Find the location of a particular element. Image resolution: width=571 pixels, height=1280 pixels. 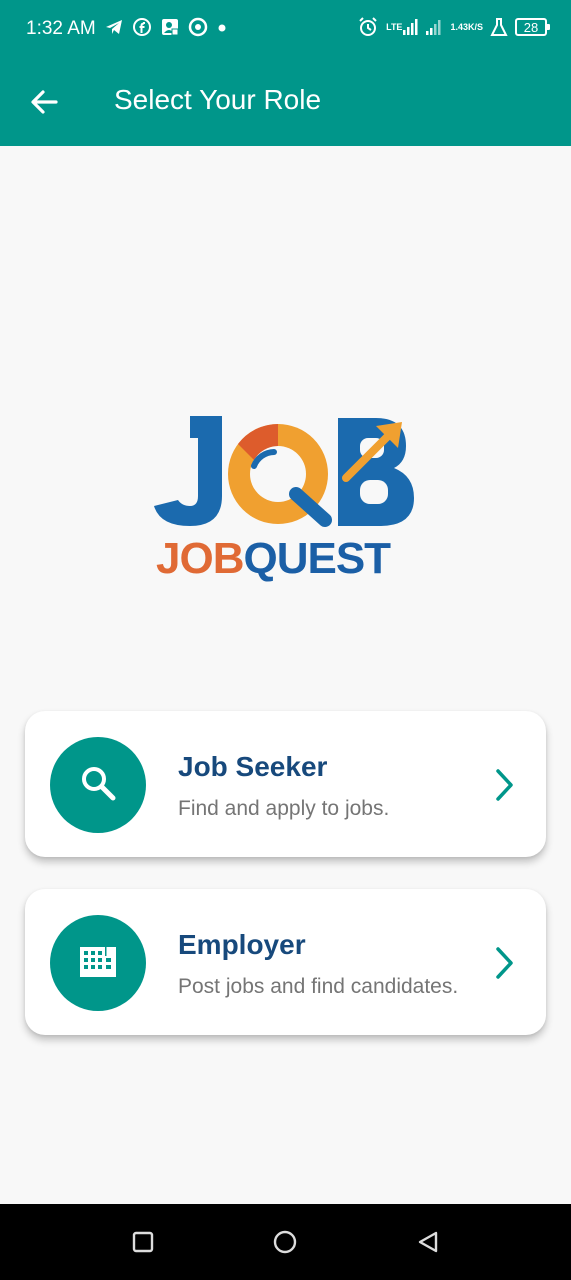

notification-icons is located at coordinates (166, 27).